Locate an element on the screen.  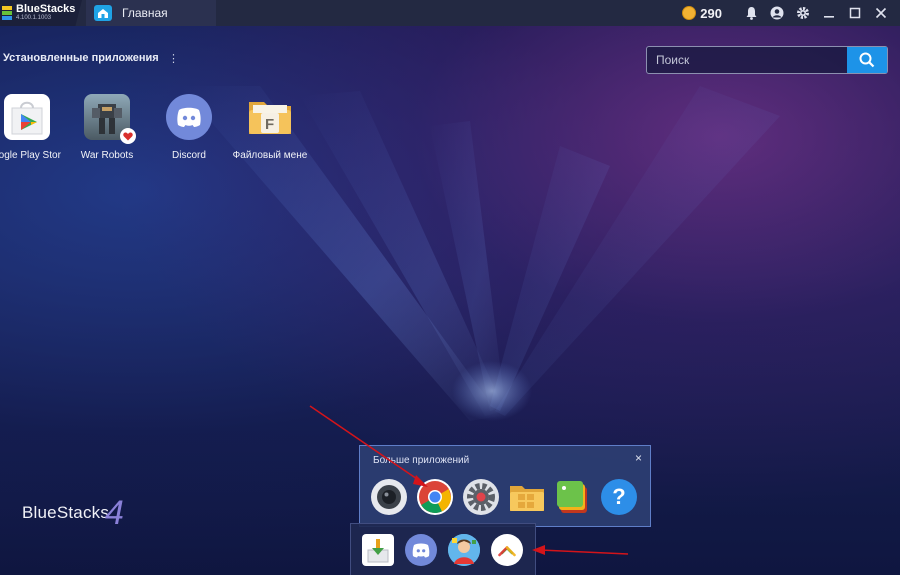
war-robots-icon is located at coordinates (110, 119).